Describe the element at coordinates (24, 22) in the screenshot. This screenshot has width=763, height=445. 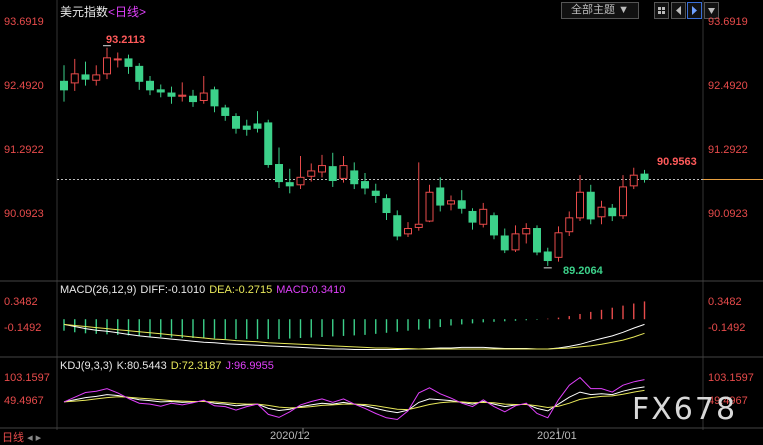
I see `price-axis-left-1: 93.6919` at that location.